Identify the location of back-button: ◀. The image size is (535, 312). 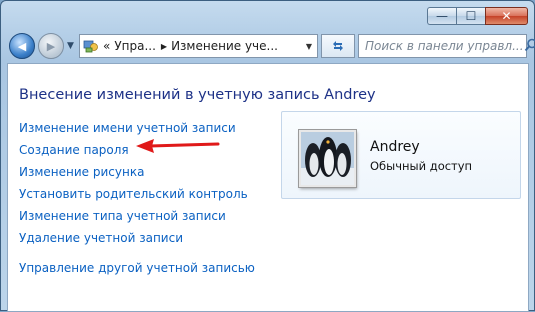
(22, 46).